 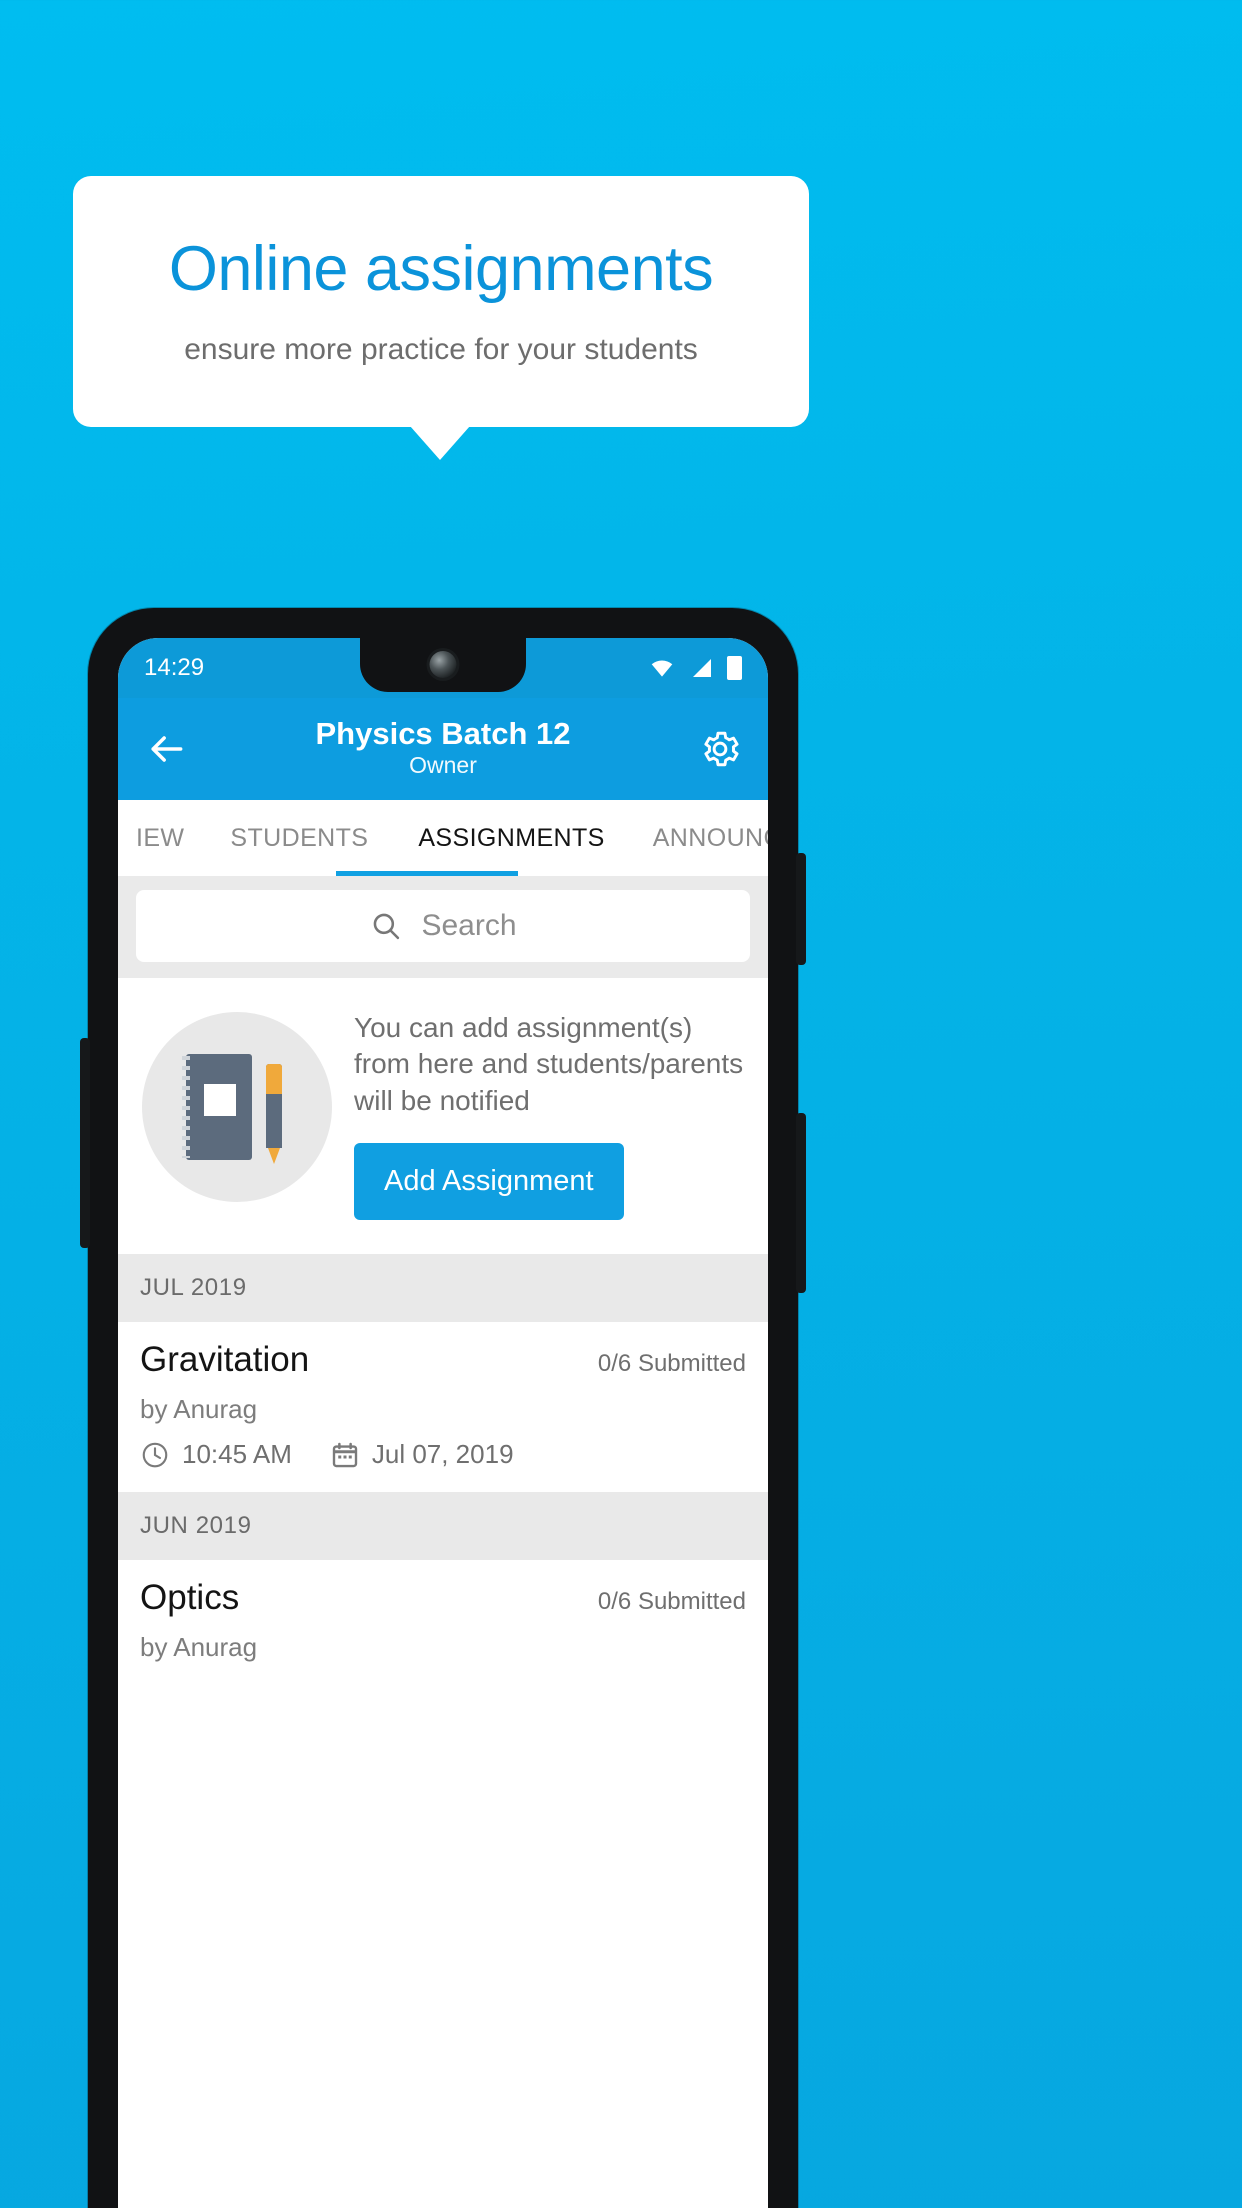 I want to click on app-bar: Physics Batch 12 Owner, so click(x=443, y=749).